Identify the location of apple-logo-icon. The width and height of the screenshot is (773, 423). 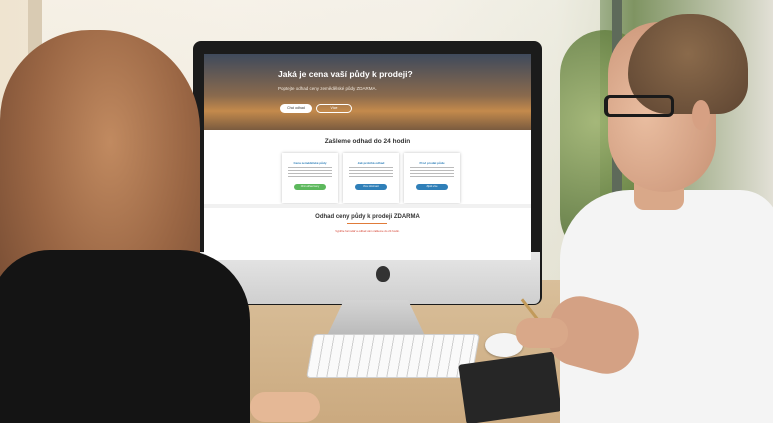
(383, 274).